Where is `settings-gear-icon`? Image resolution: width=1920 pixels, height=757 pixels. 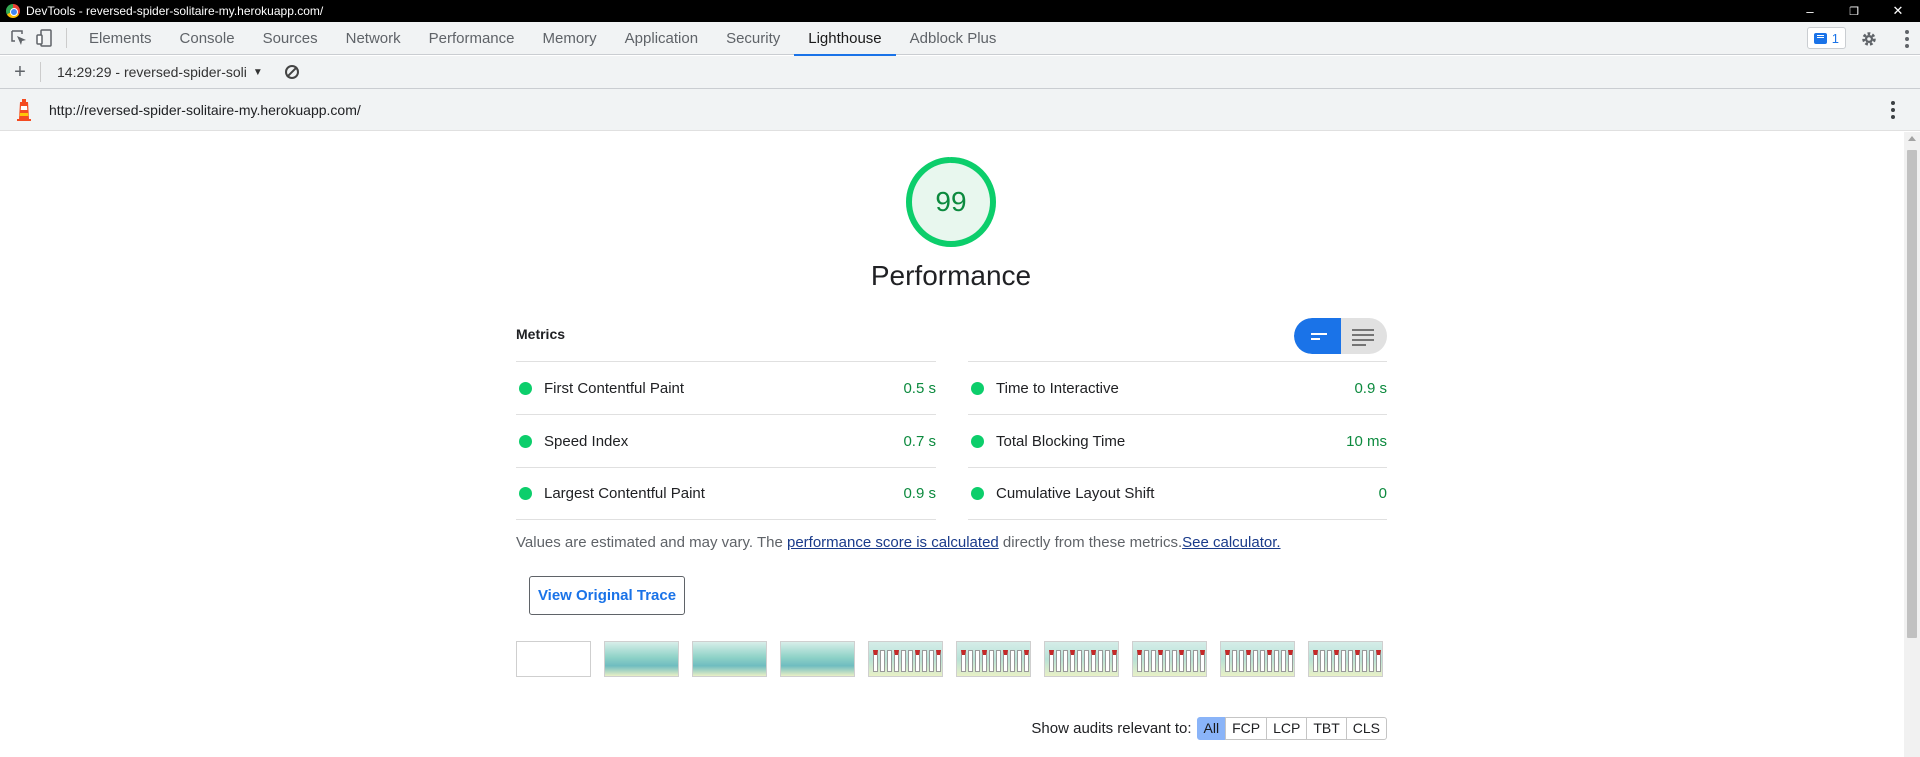 settings-gear-icon is located at coordinates (1869, 39).